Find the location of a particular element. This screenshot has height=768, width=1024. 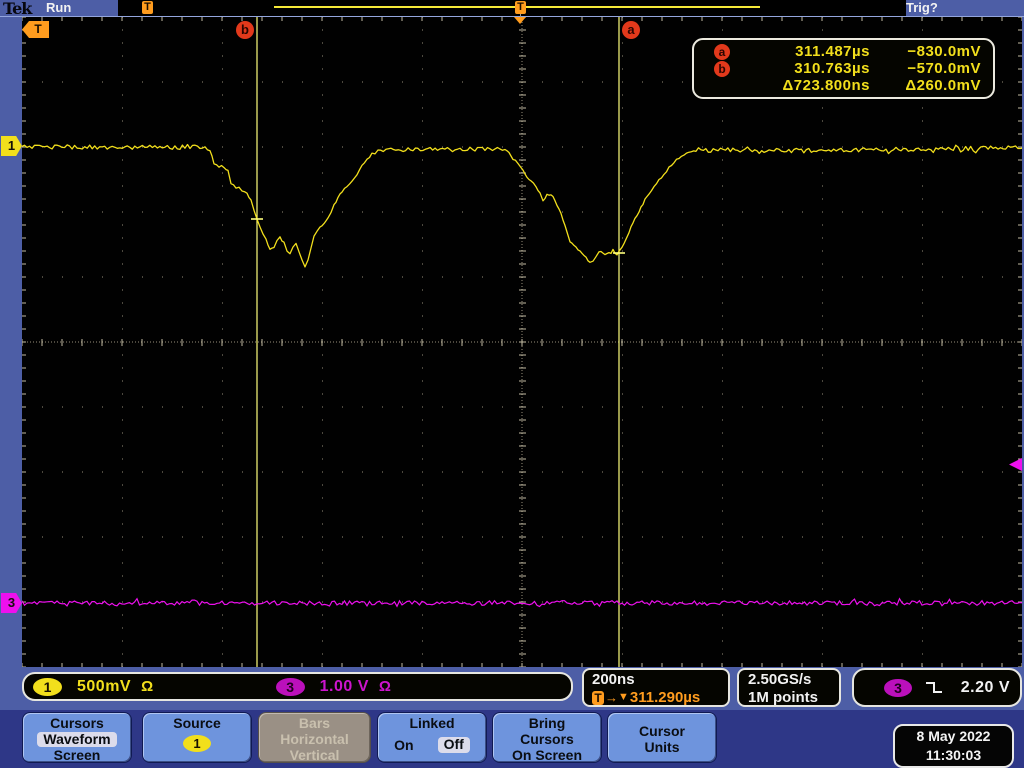

cursor-source-button: Source 1 is located at coordinates (197, 737).